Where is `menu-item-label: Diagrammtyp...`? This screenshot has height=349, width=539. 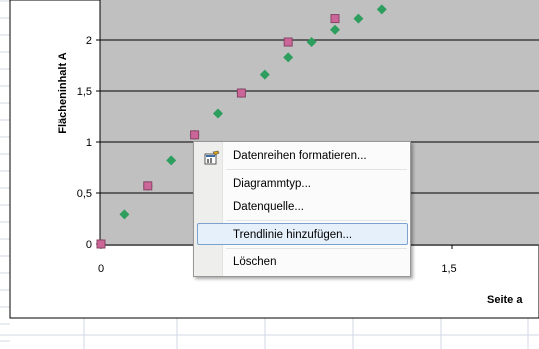 menu-item-label: Diagrammtyp... is located at coordinates (272, 184).